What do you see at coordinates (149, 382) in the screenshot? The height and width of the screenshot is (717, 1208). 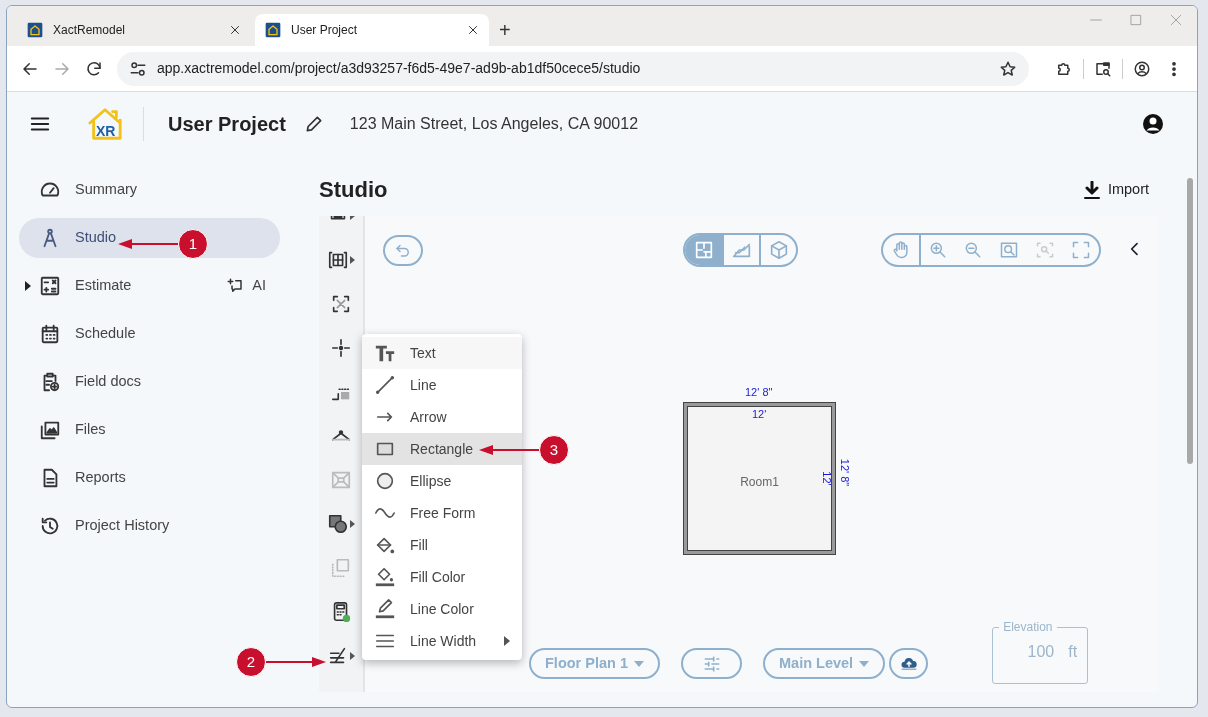 I see `sidebar-item: Field docs` at bounding box center [149, 382].